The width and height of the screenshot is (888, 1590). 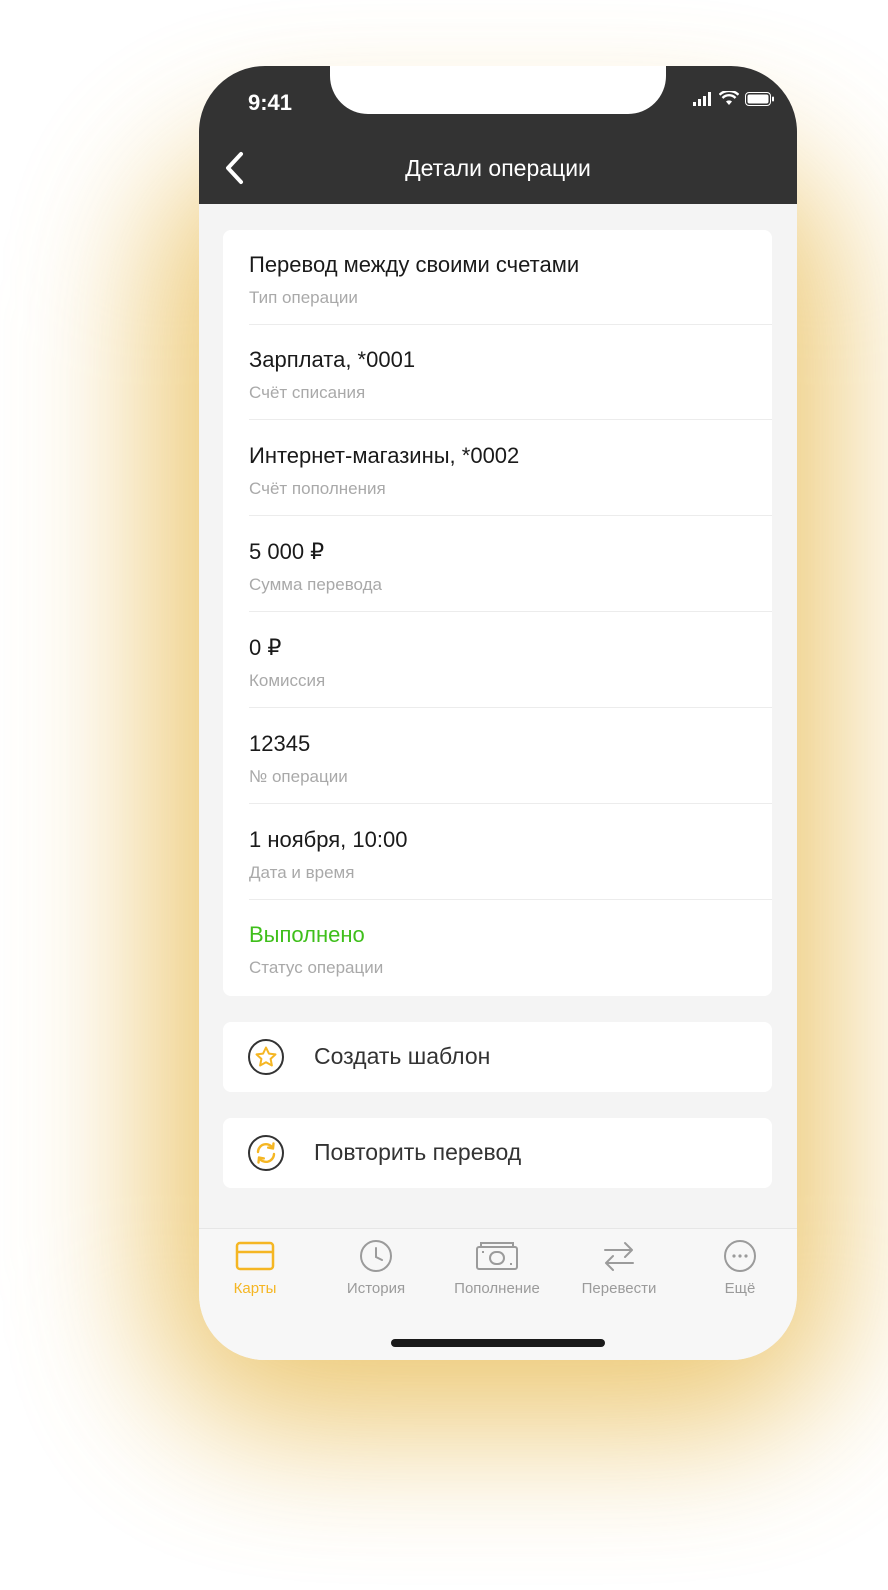 I want to click on detail-label: Счёт списания, so click(x=307, y=392).